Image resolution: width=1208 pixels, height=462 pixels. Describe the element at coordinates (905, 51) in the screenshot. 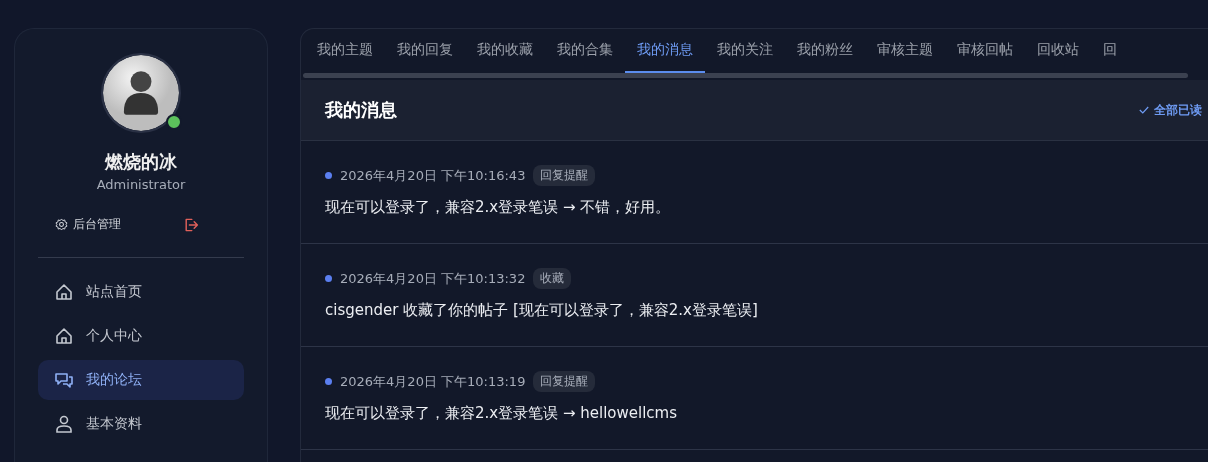

I see `tab: 审核主题` at that location.